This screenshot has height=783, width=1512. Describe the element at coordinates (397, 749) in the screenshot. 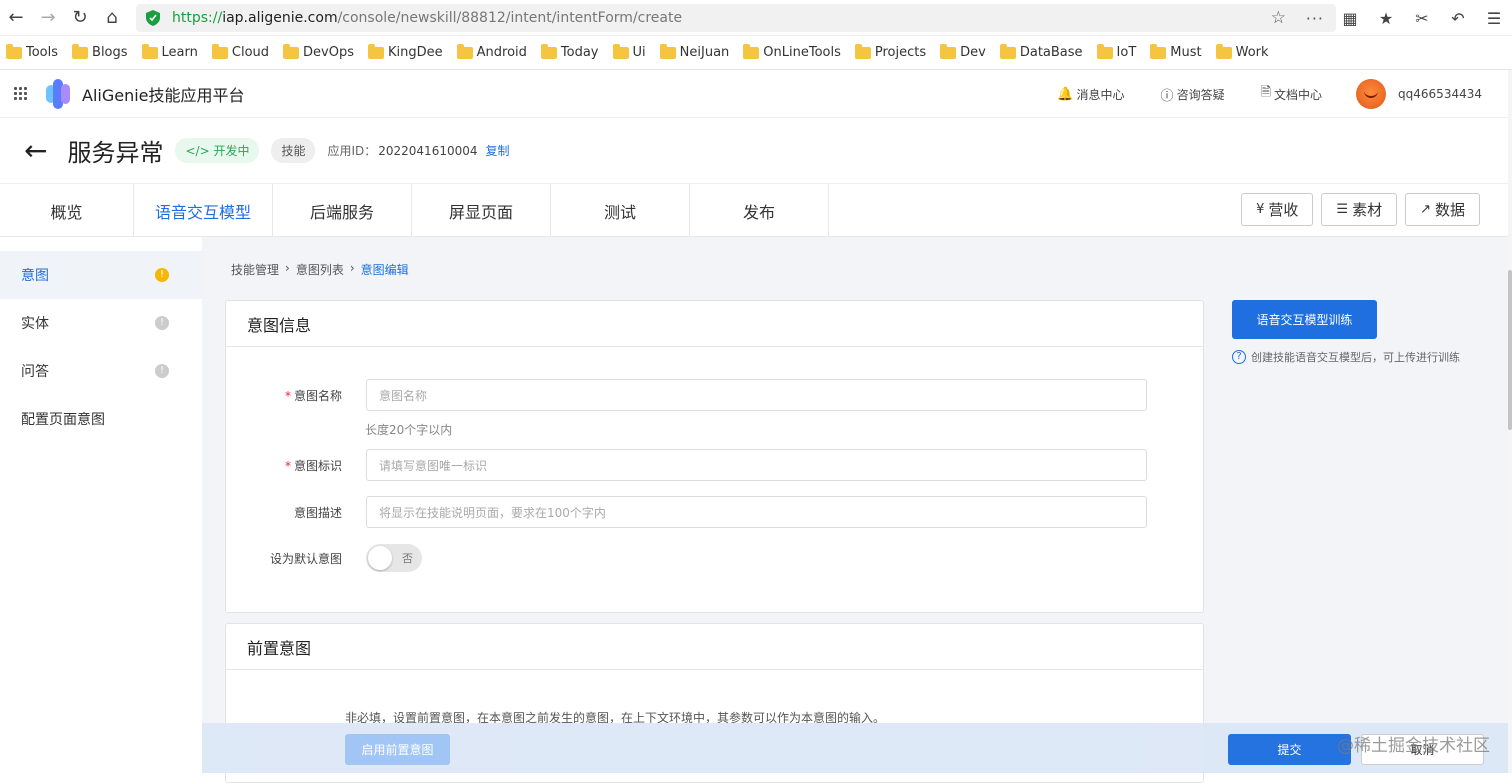

I see `enable-pre-intent-button: 启用前置意图` at that location.